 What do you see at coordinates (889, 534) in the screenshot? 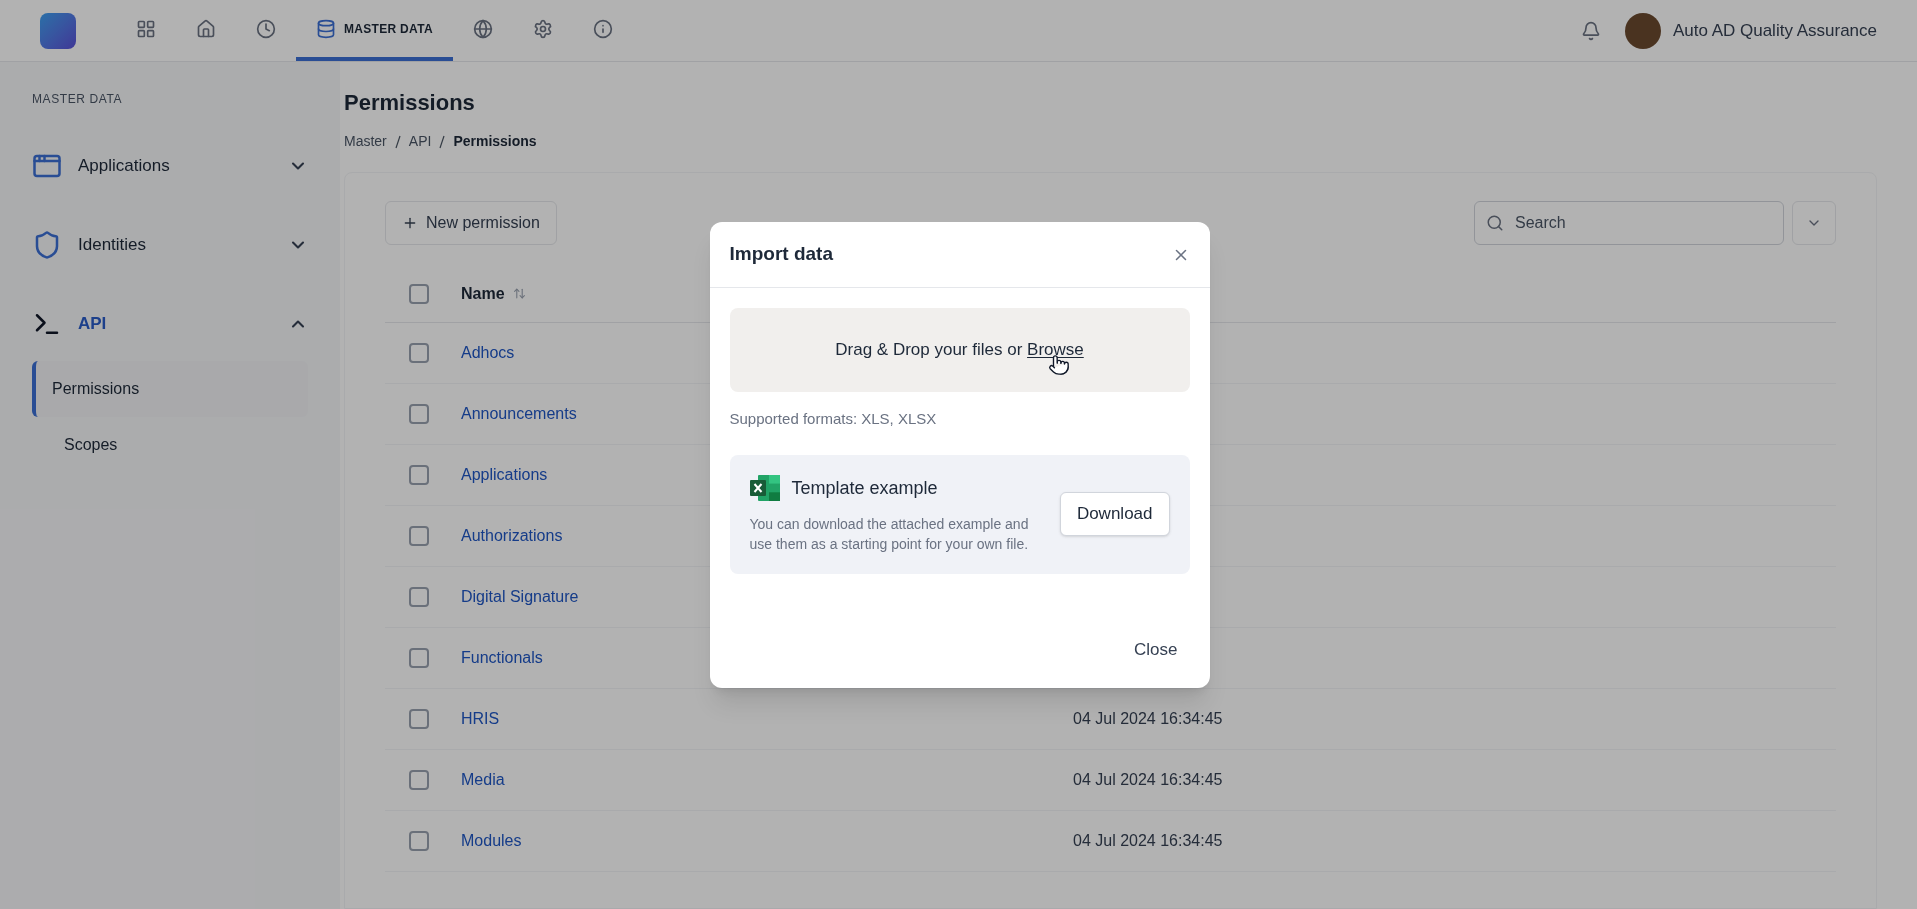
I see `template-description: You can download the attached example and use them as a starting point for your own file.` at bounding box center [889, 534].